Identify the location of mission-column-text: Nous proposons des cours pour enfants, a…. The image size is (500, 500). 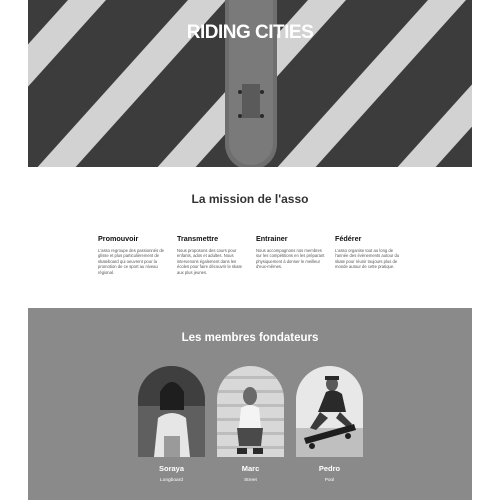
(209, 261).